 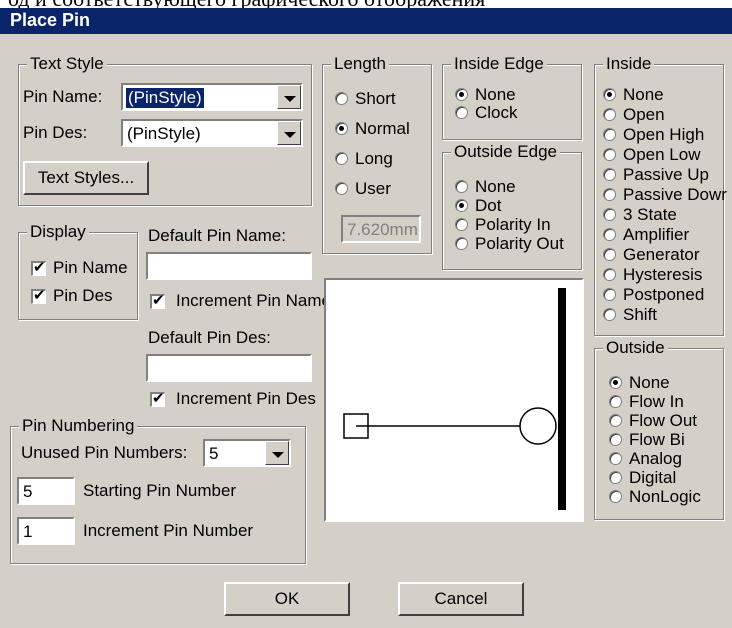 What do you see at coordinates (656, 401) in the screenshot?
I see `radio-label: Flow In` at bounding box center [656, 401].